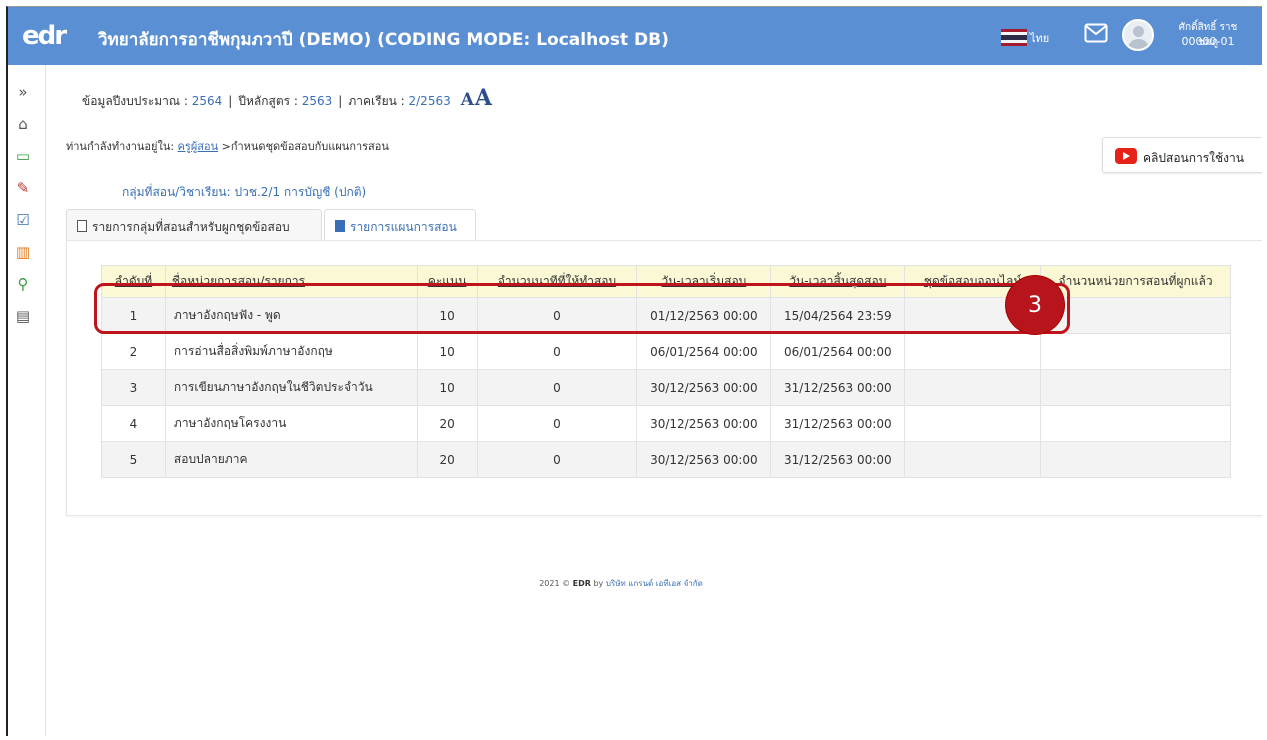 This screenshot has width=1267, height=740. Describe the element at coordinates (1014, 44) in the screenshot. I see `flag-stripe` at that location.